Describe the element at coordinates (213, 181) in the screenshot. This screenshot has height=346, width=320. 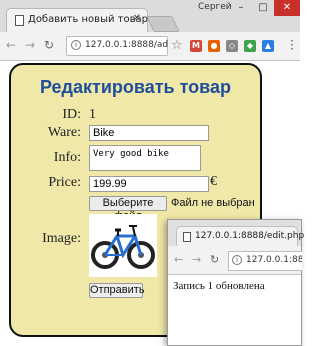
I see `currency-symbol: €` at that location.